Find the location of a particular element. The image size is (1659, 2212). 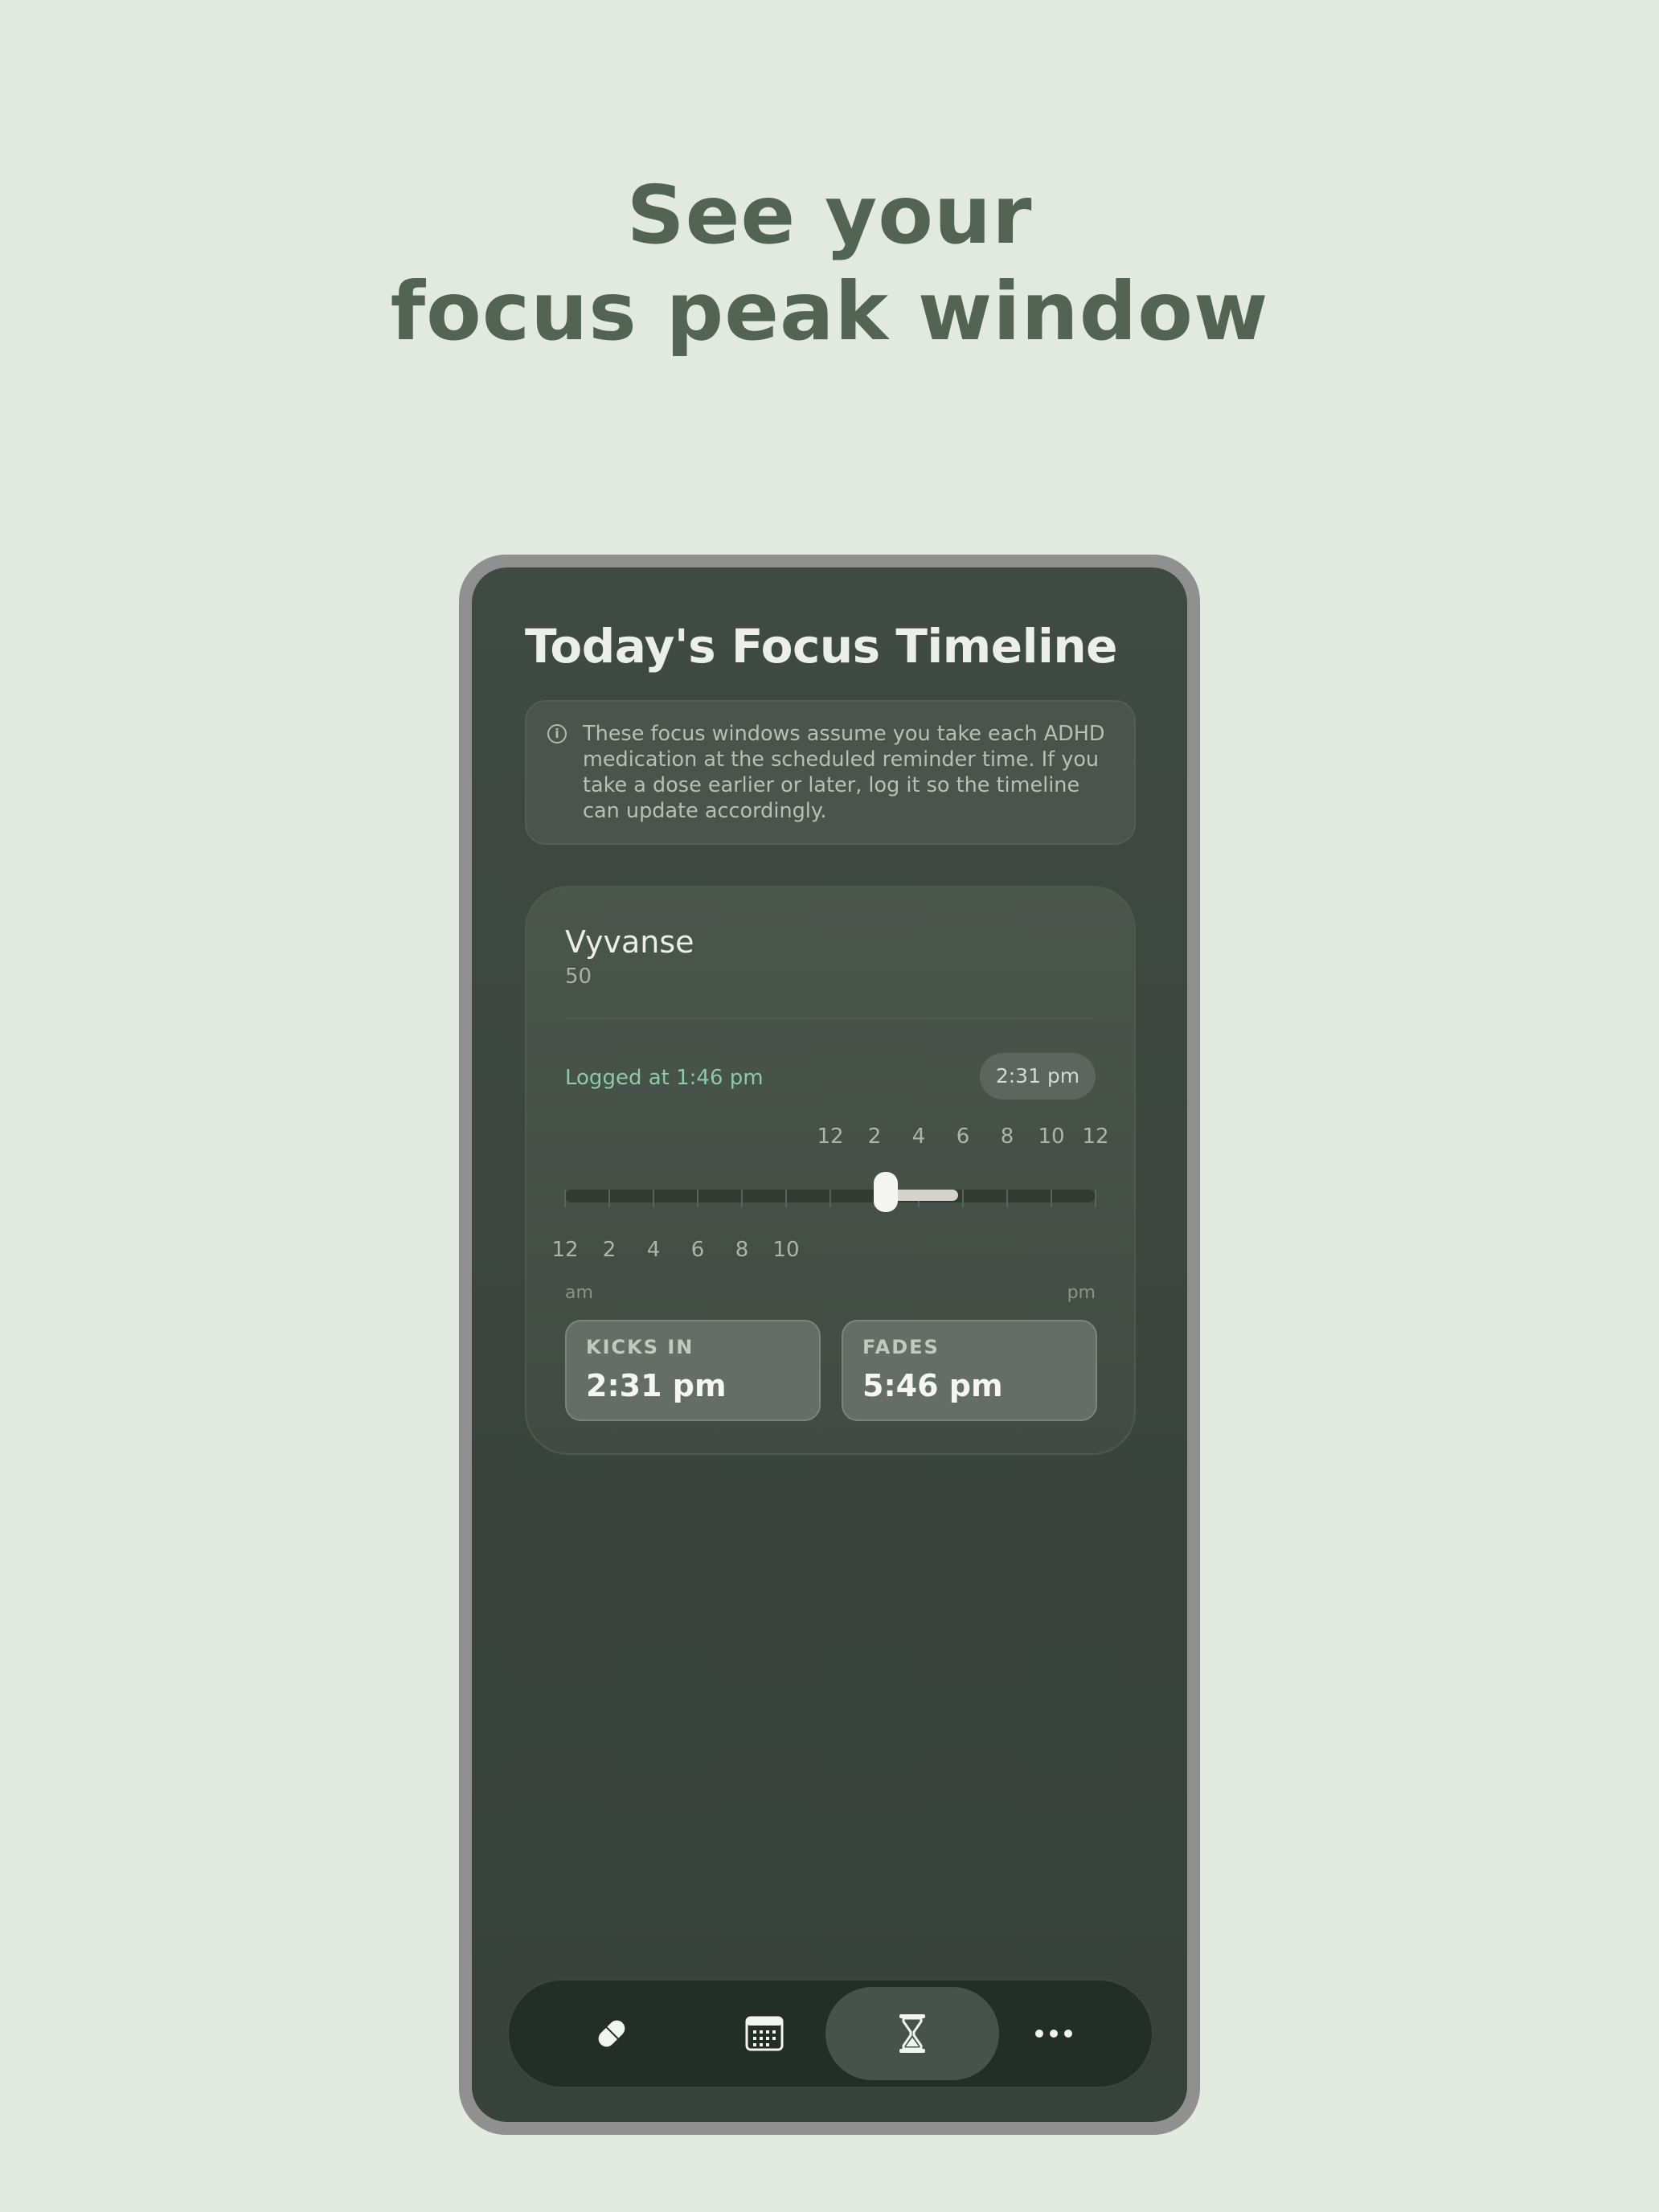

medication-name: Vyvanse is located at coordinates (629, 942).